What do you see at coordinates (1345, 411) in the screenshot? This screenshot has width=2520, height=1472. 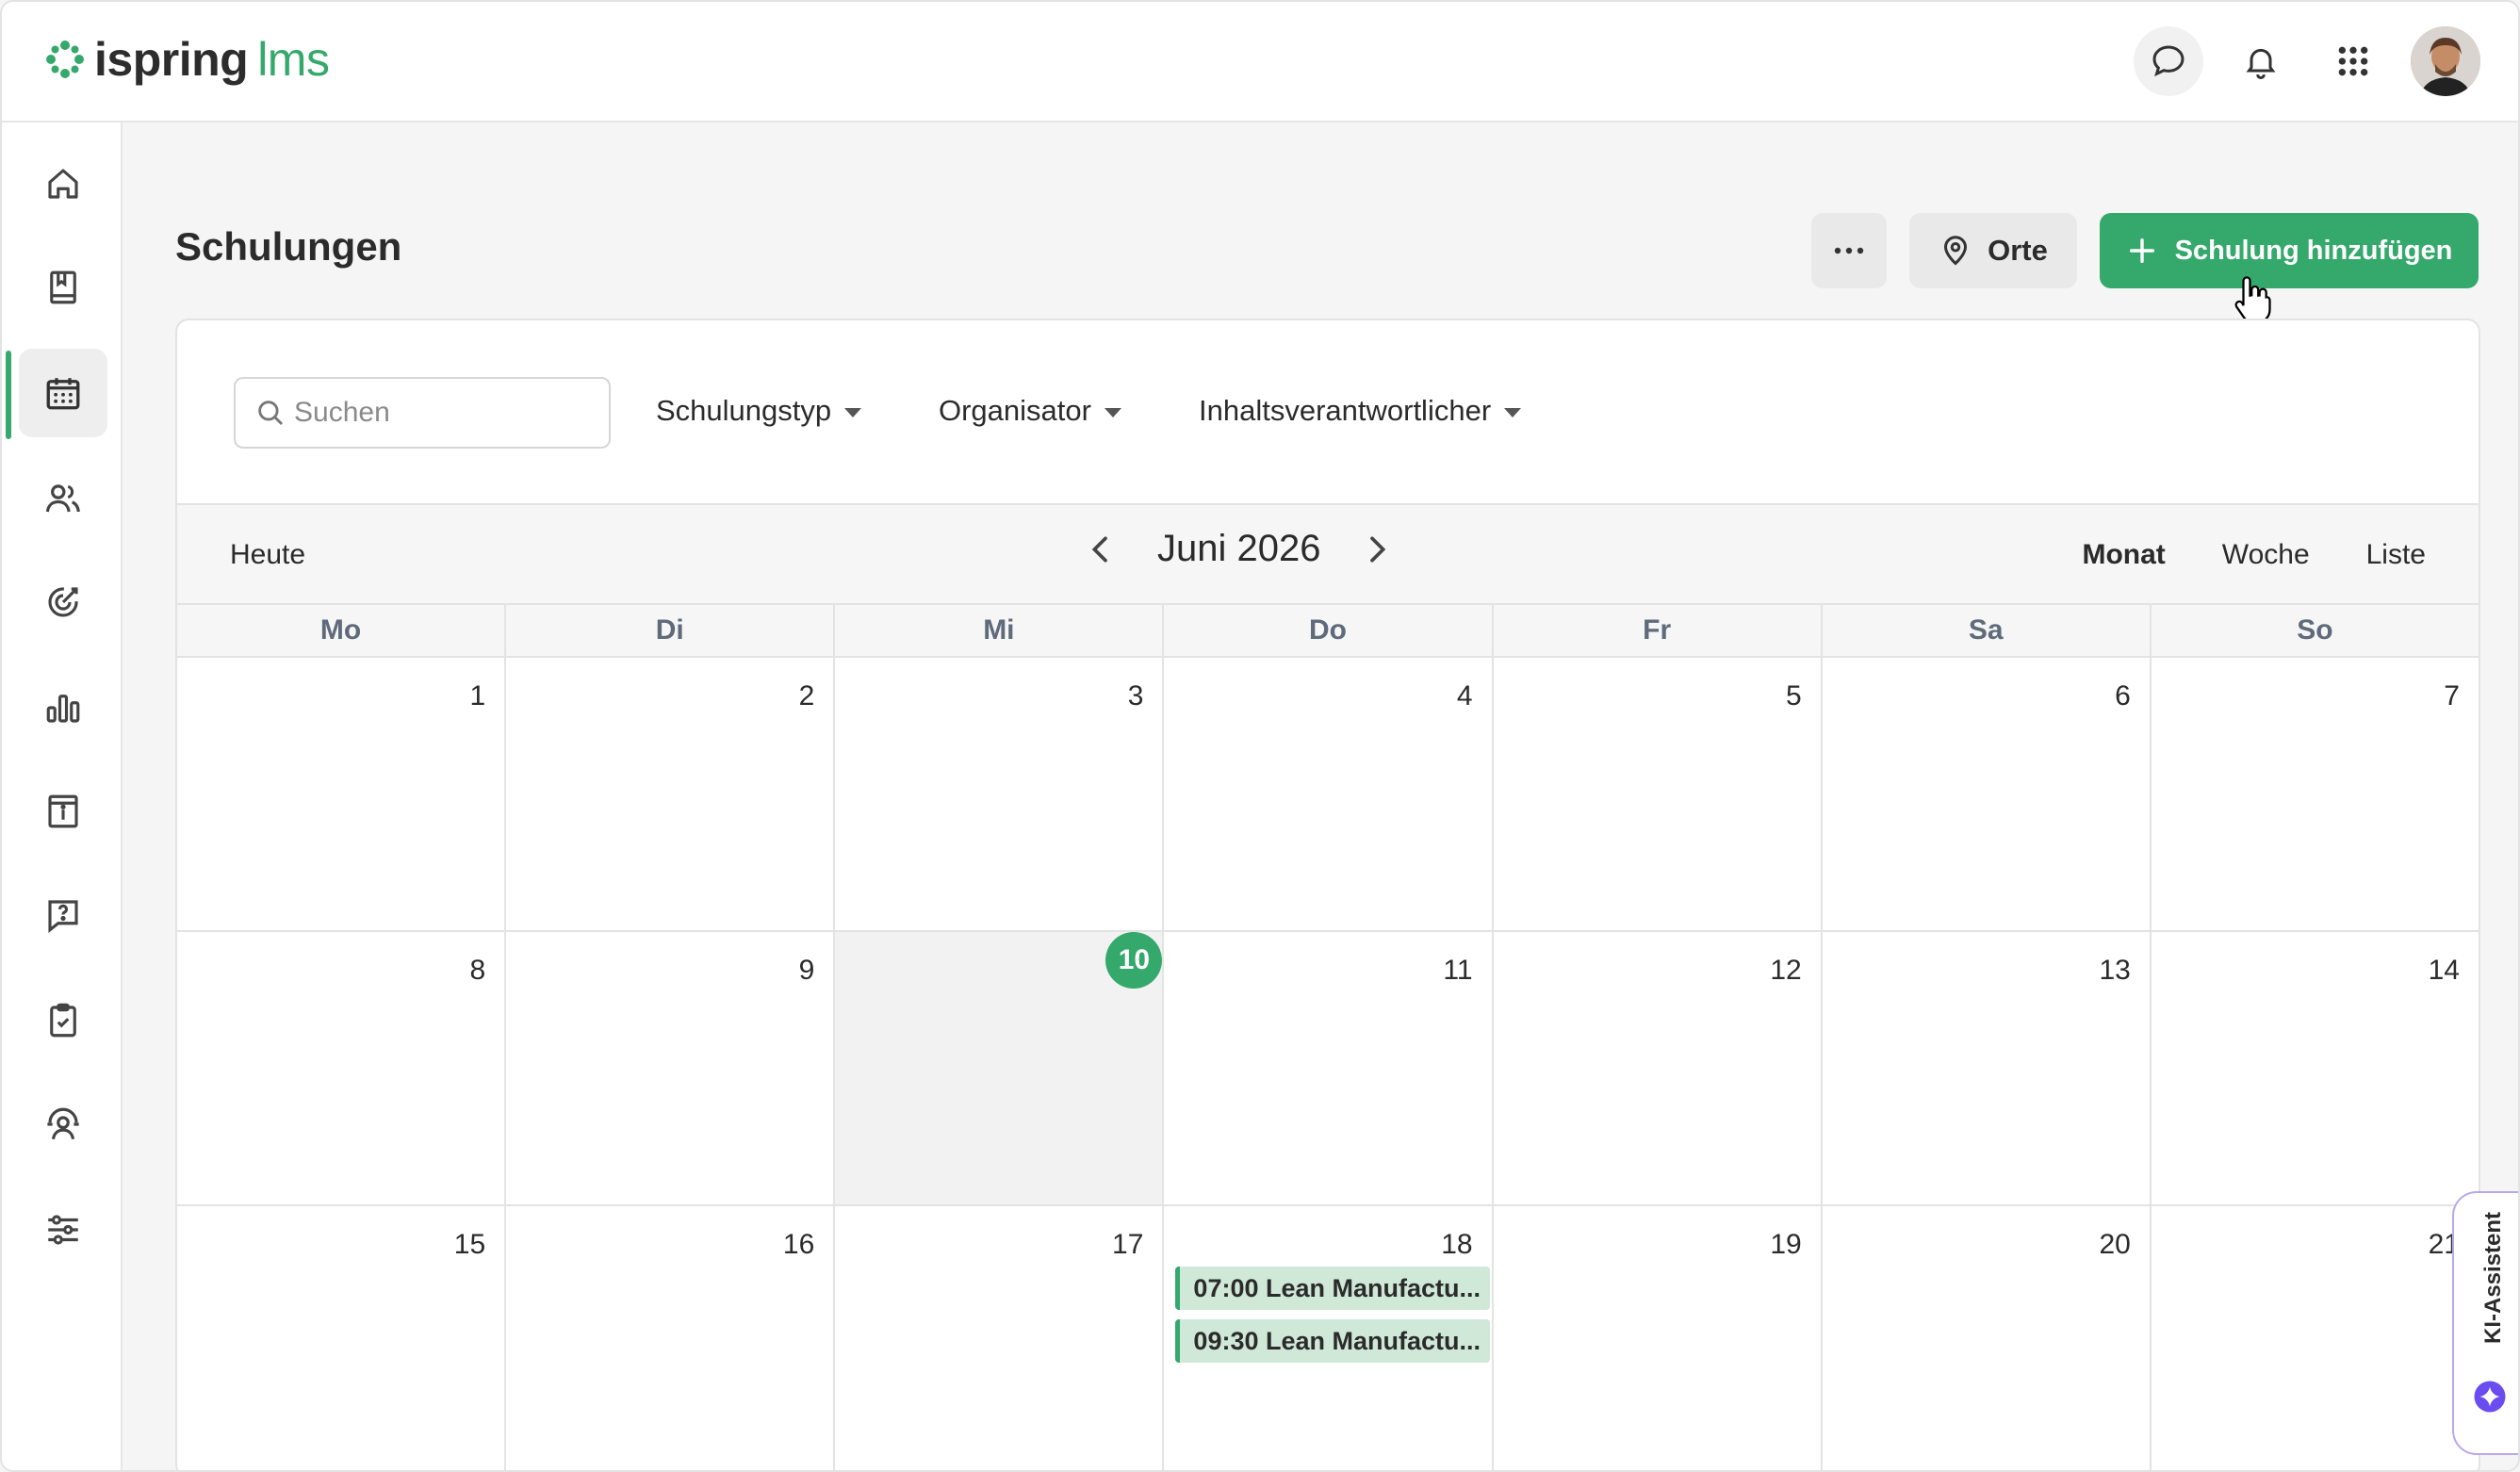 I see `filter-content-owner-label: Inhaltsverantwortlicher` at bounding box center [1345, 411].